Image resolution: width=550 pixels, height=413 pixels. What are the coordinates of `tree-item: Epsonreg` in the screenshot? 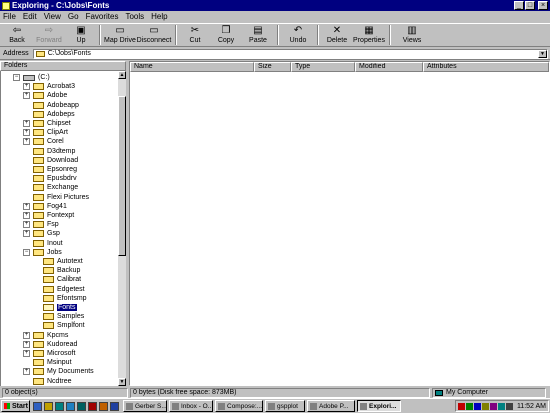 It's located at (50, 169).